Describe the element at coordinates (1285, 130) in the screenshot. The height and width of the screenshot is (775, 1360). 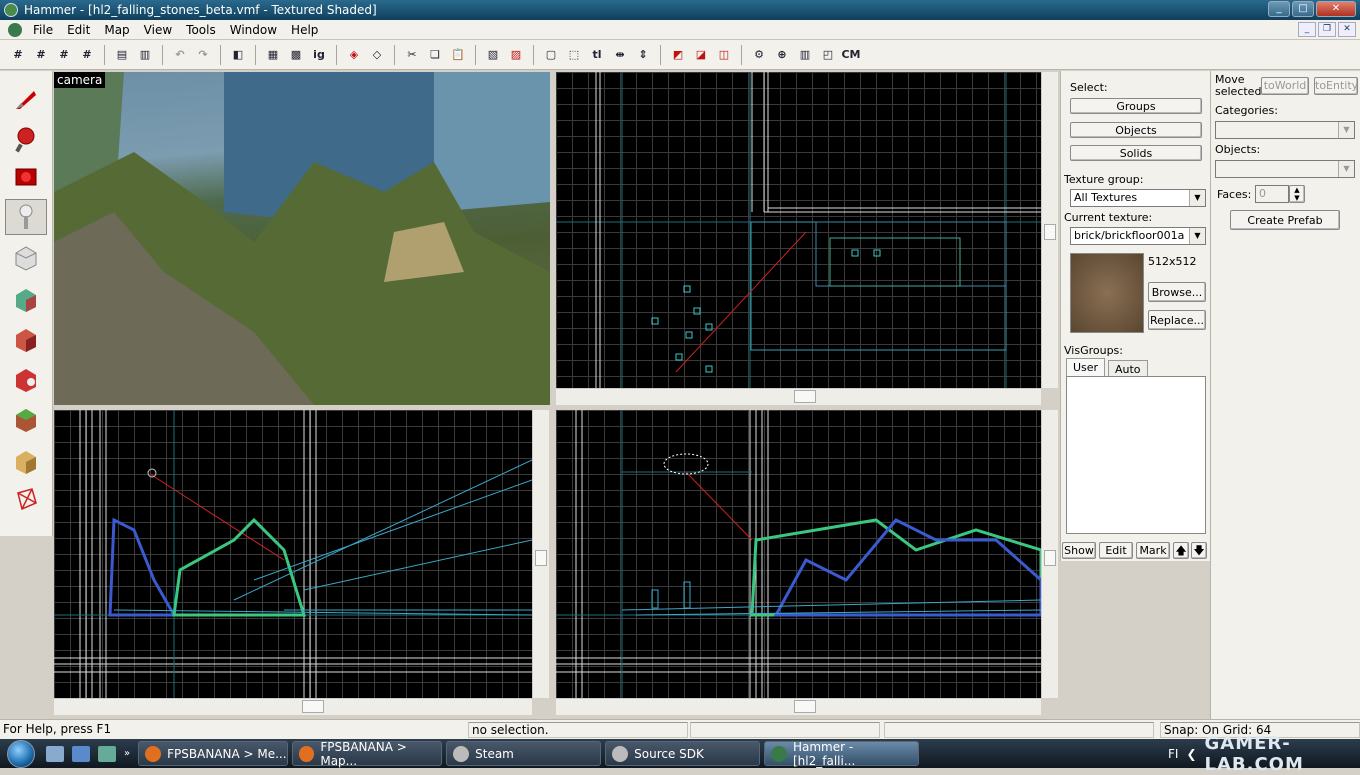
I see `categories-select: ▼` at that location.